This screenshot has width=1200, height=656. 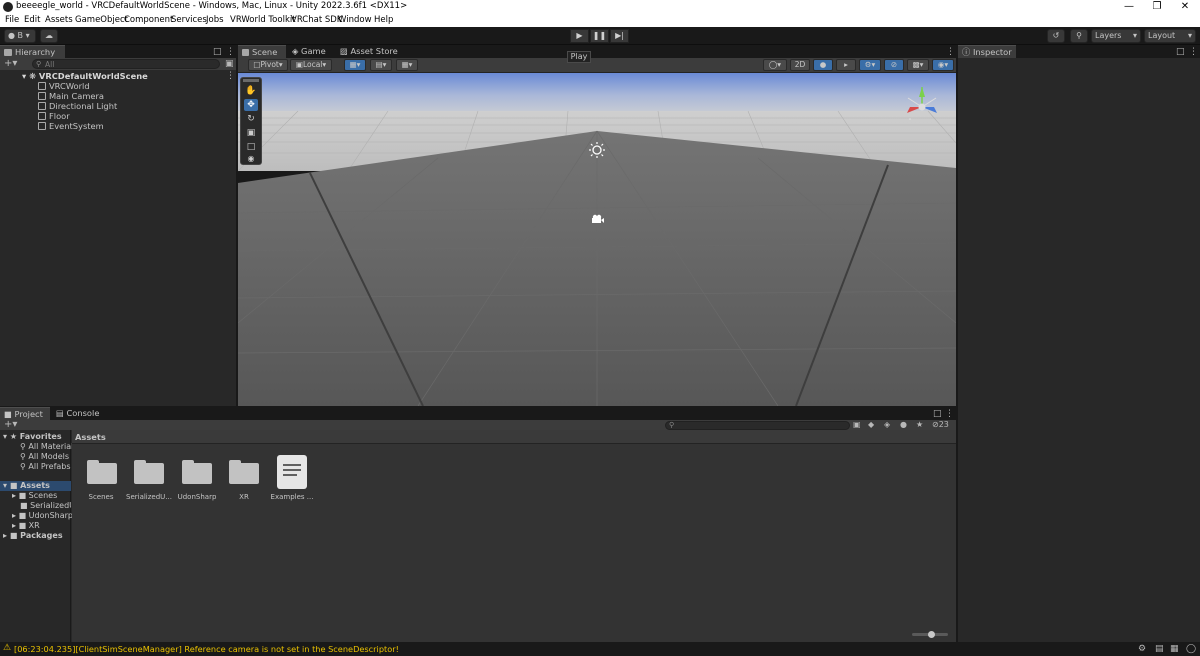 What do you see at coordinates (311, 51) in the screenshot?
I see `tab-game: ◈ Game` at bounding box center [311, 51].